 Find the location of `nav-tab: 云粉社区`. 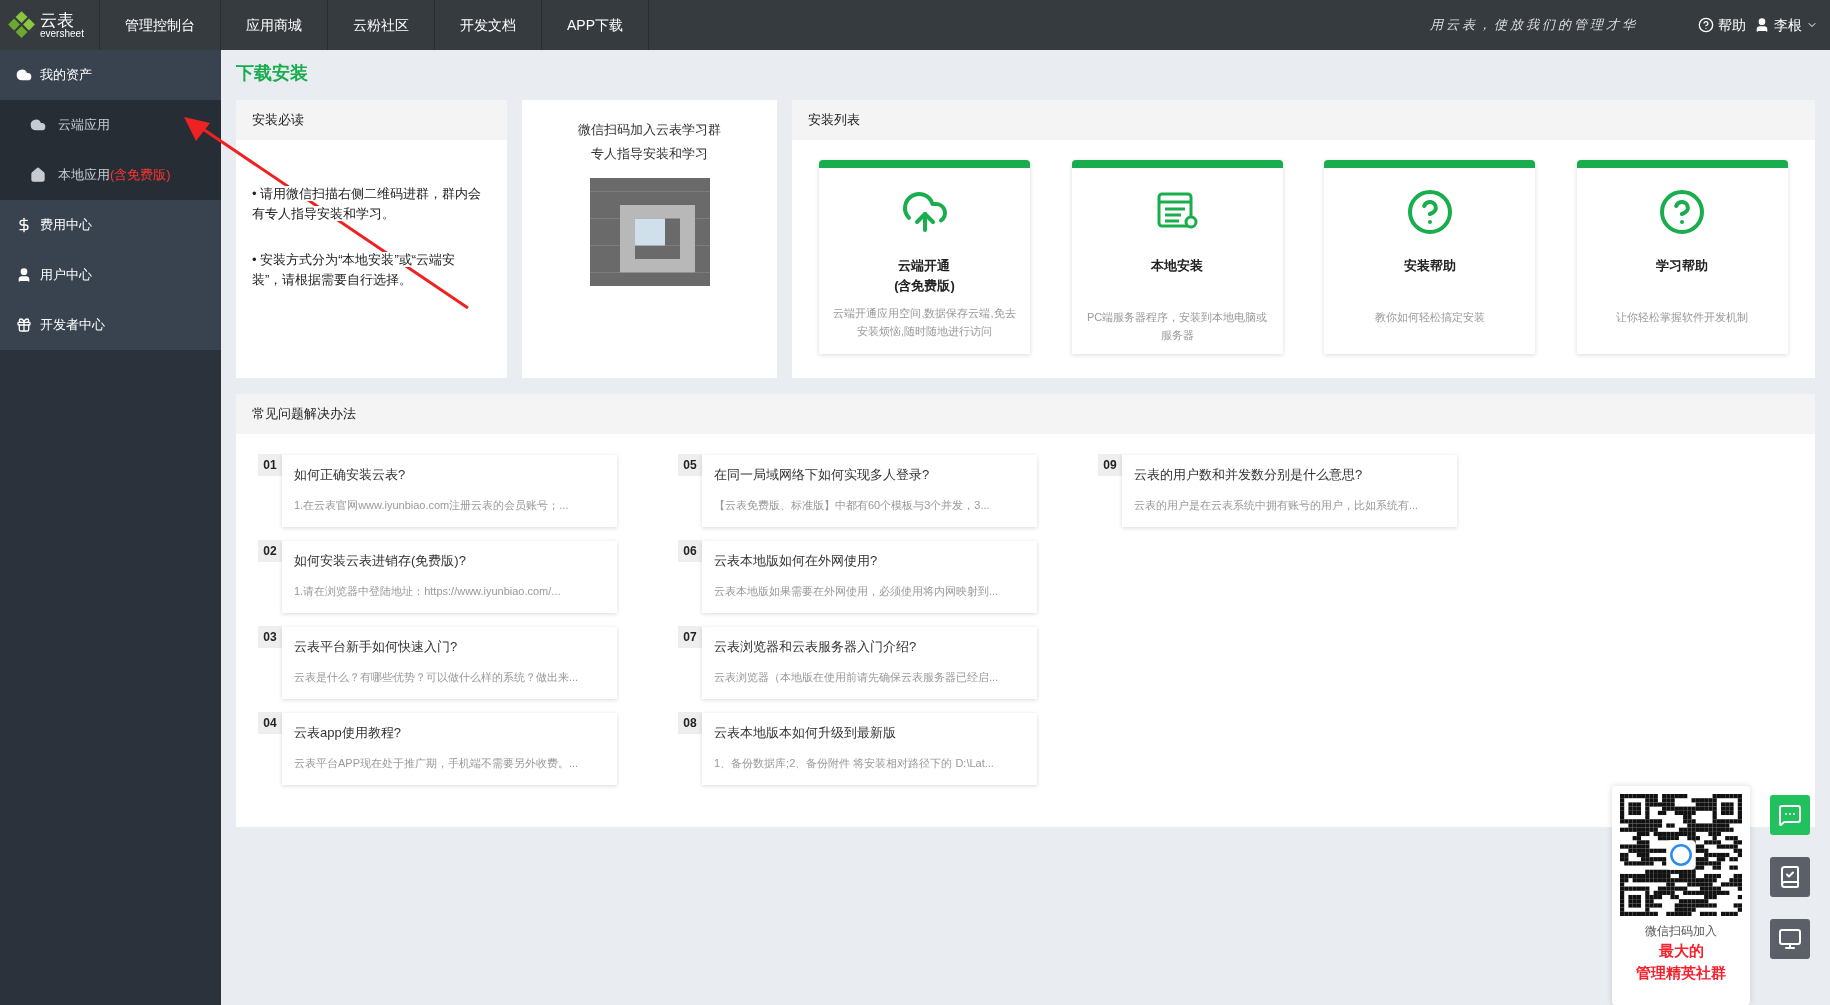

nav-tab: 云粉社区 is located at coordinates (381, 25).